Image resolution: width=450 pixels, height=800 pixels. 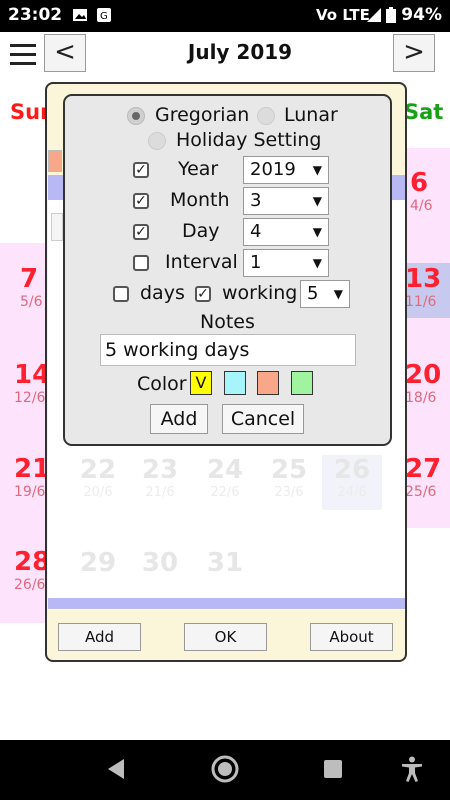 What do you see at coordinates (302, 383) in the screenshot?
I see `color-swatch-green` at bounding box center [302, 383].